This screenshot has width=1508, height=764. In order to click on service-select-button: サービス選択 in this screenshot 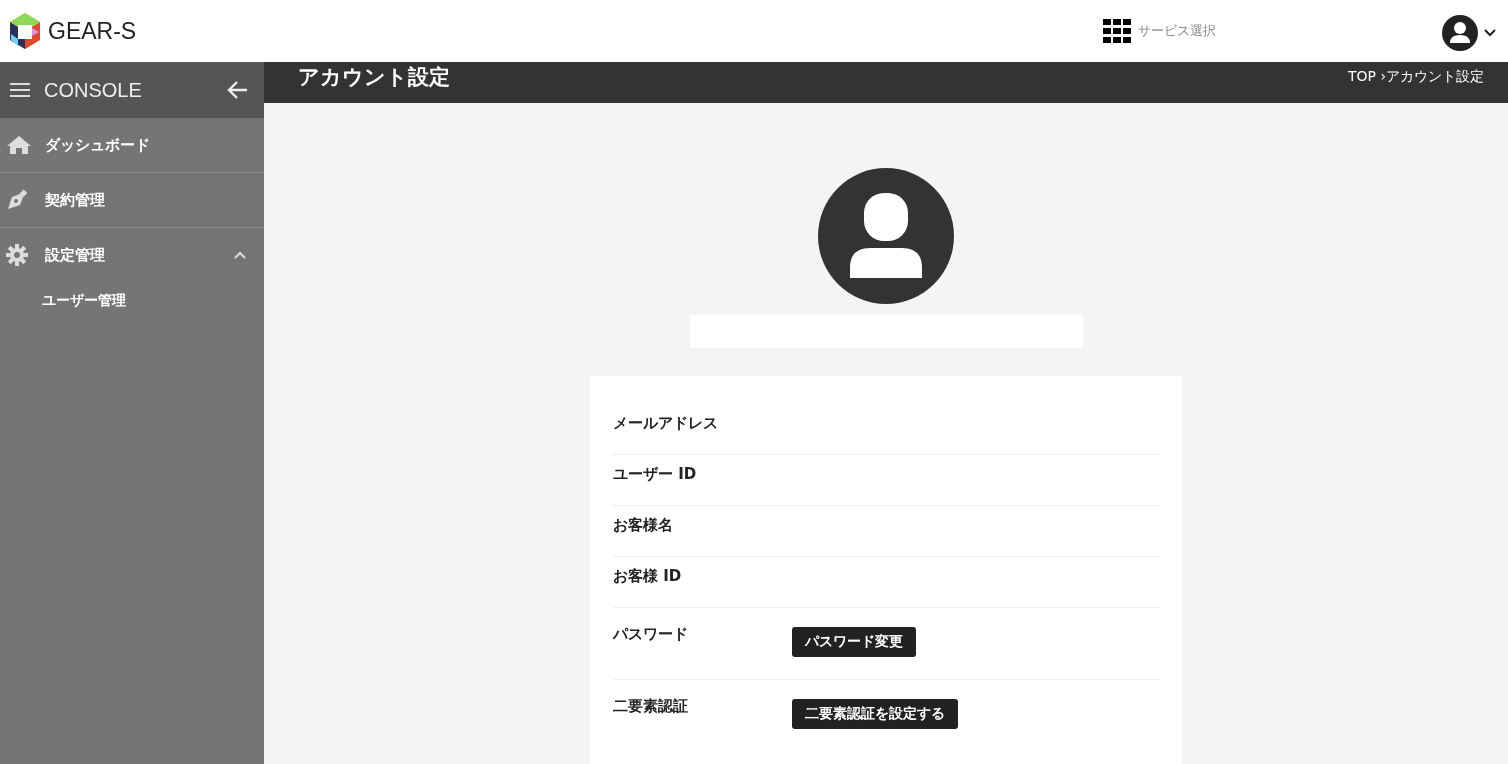, I will do `click(1159, 31)`.